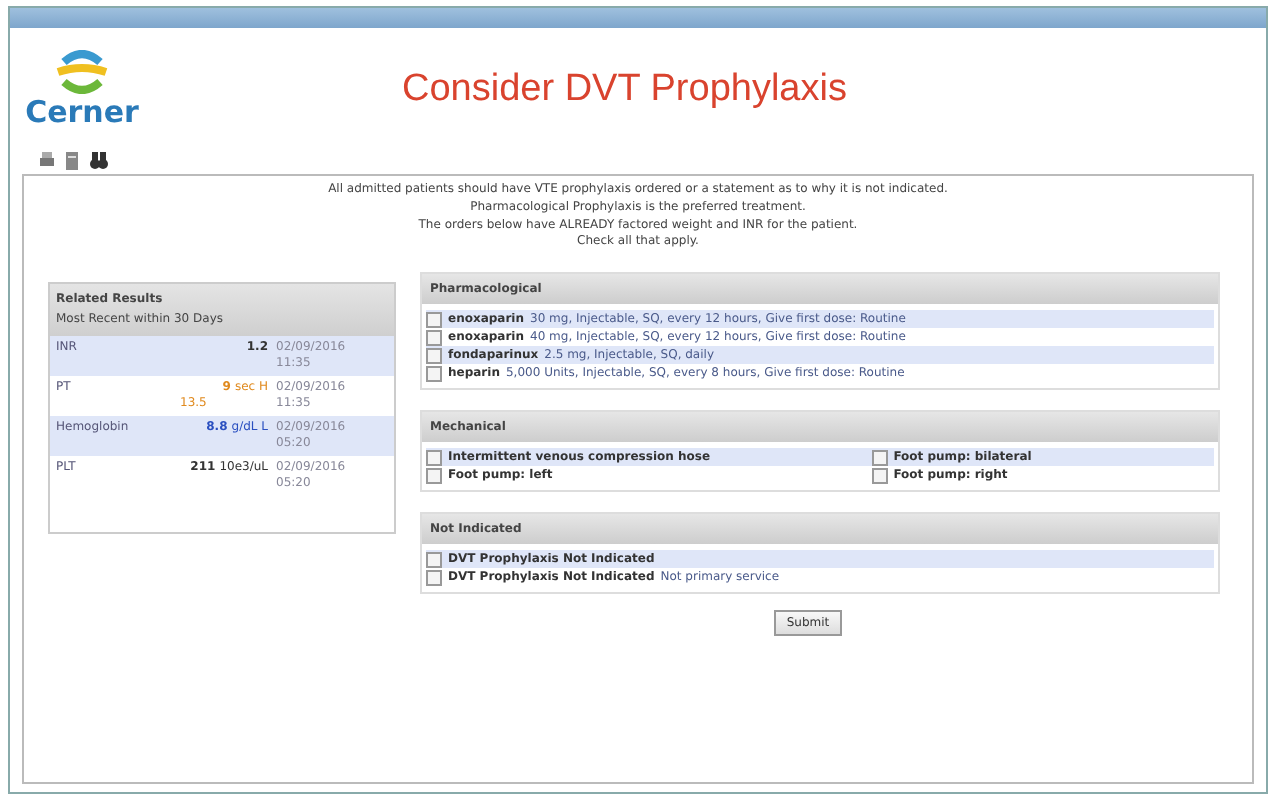 The image size is (1276, 800). What do you see at coordinates (624, 90) in the screenshot?
I see `page-title: Consider DVT Prophylaxis` at bounding box center [624, 90].